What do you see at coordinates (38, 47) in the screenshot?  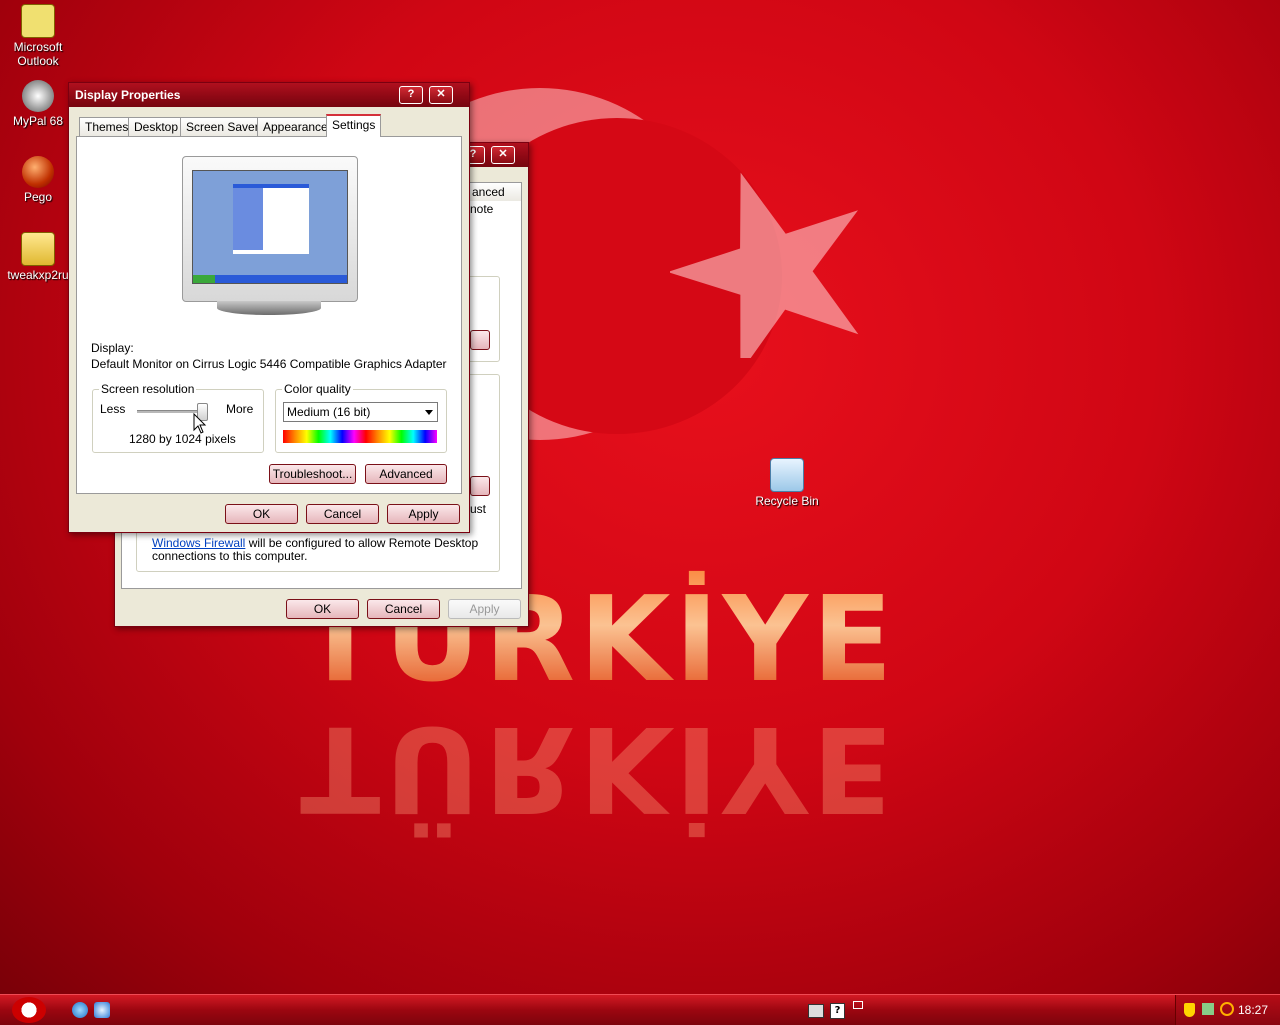 I see `desktop-icon-label: Microsoft` at bounding box center [38, 47].